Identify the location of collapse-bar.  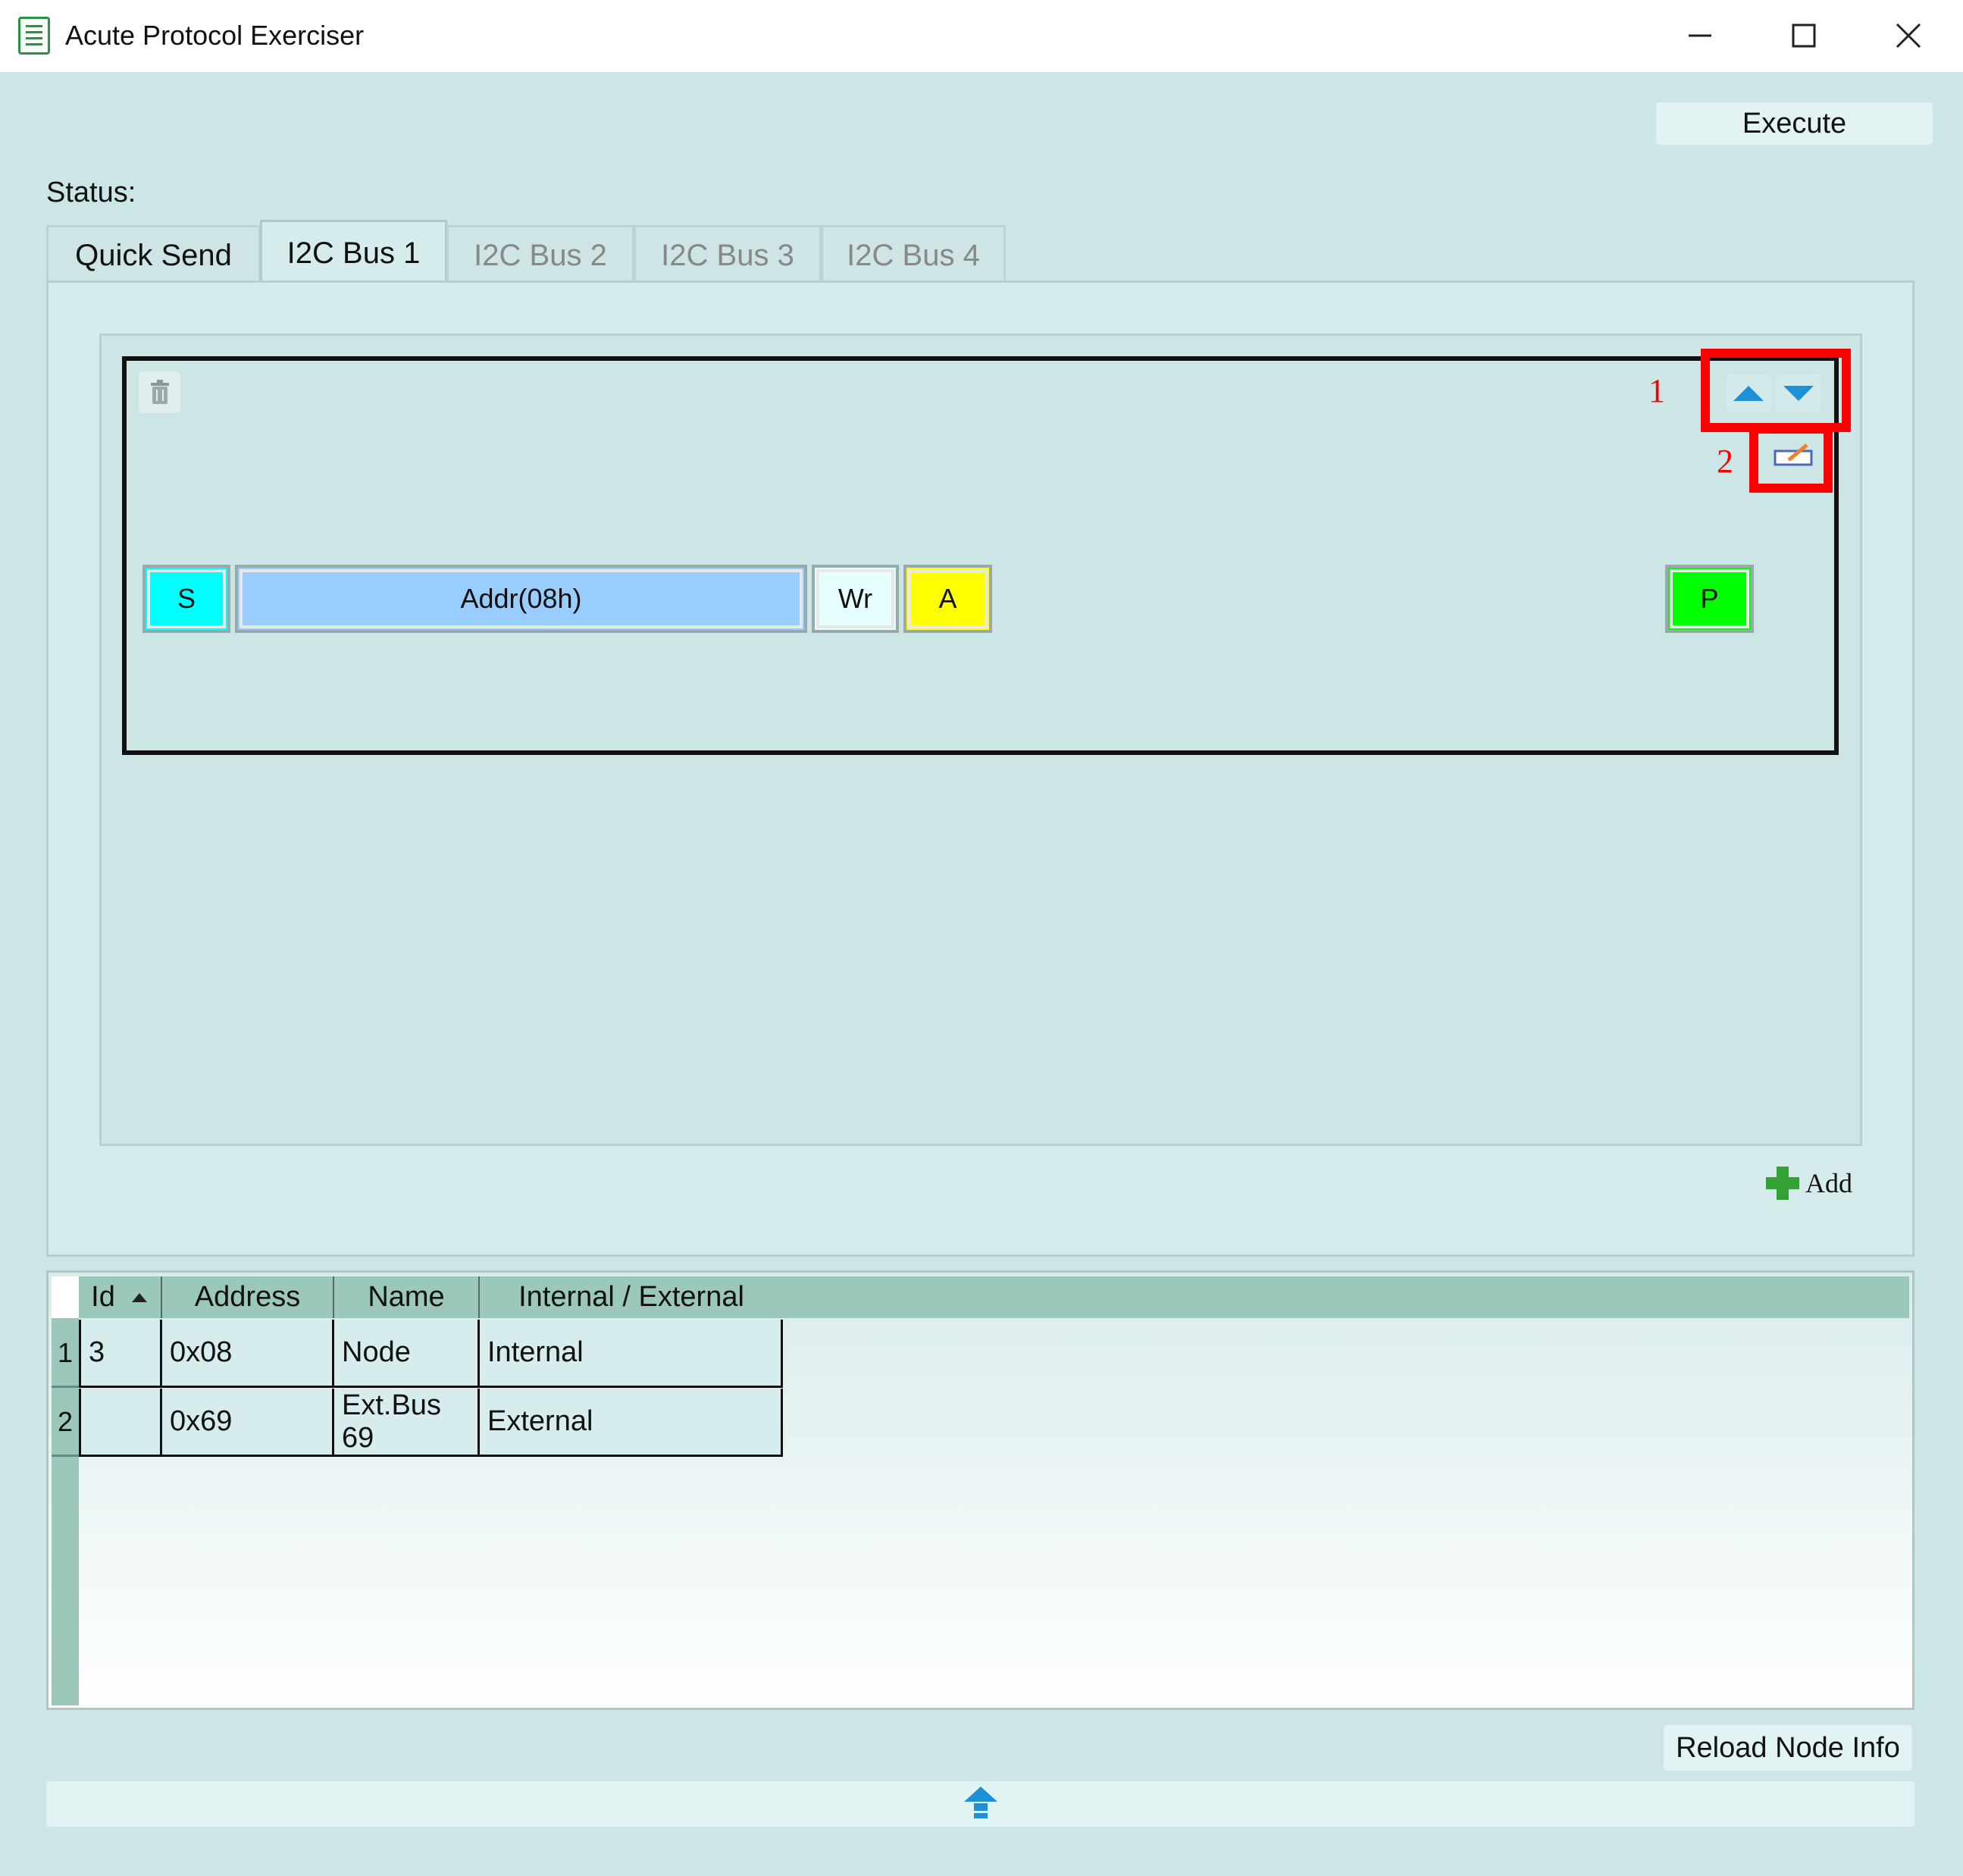
(980, 1804).